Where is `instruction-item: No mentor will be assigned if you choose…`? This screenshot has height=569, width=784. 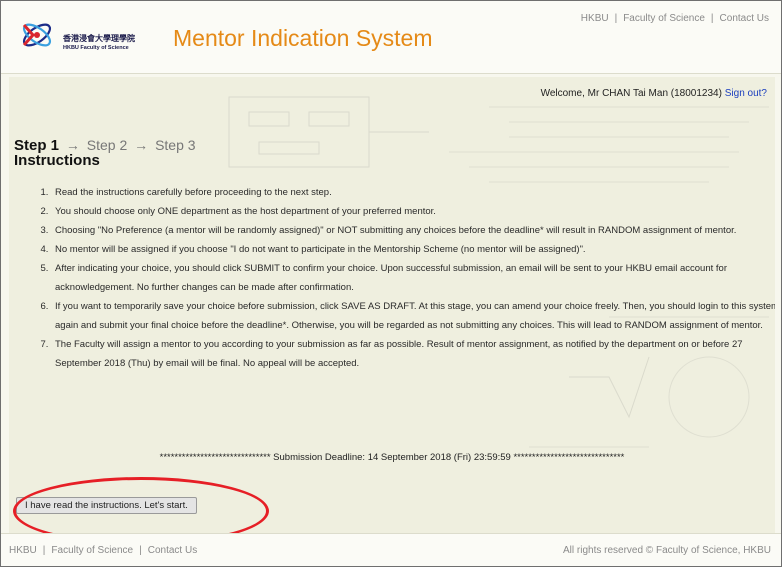
instruction-item: No mentor will be assigned if you choose… is located at coordinates (413, 249).